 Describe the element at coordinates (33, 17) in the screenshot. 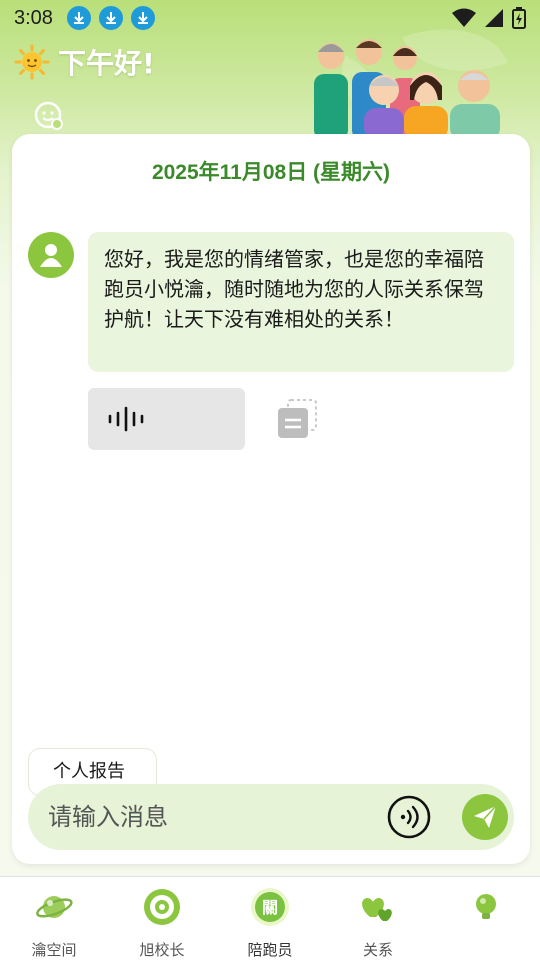

I see `status-time: 3:08` at that location.